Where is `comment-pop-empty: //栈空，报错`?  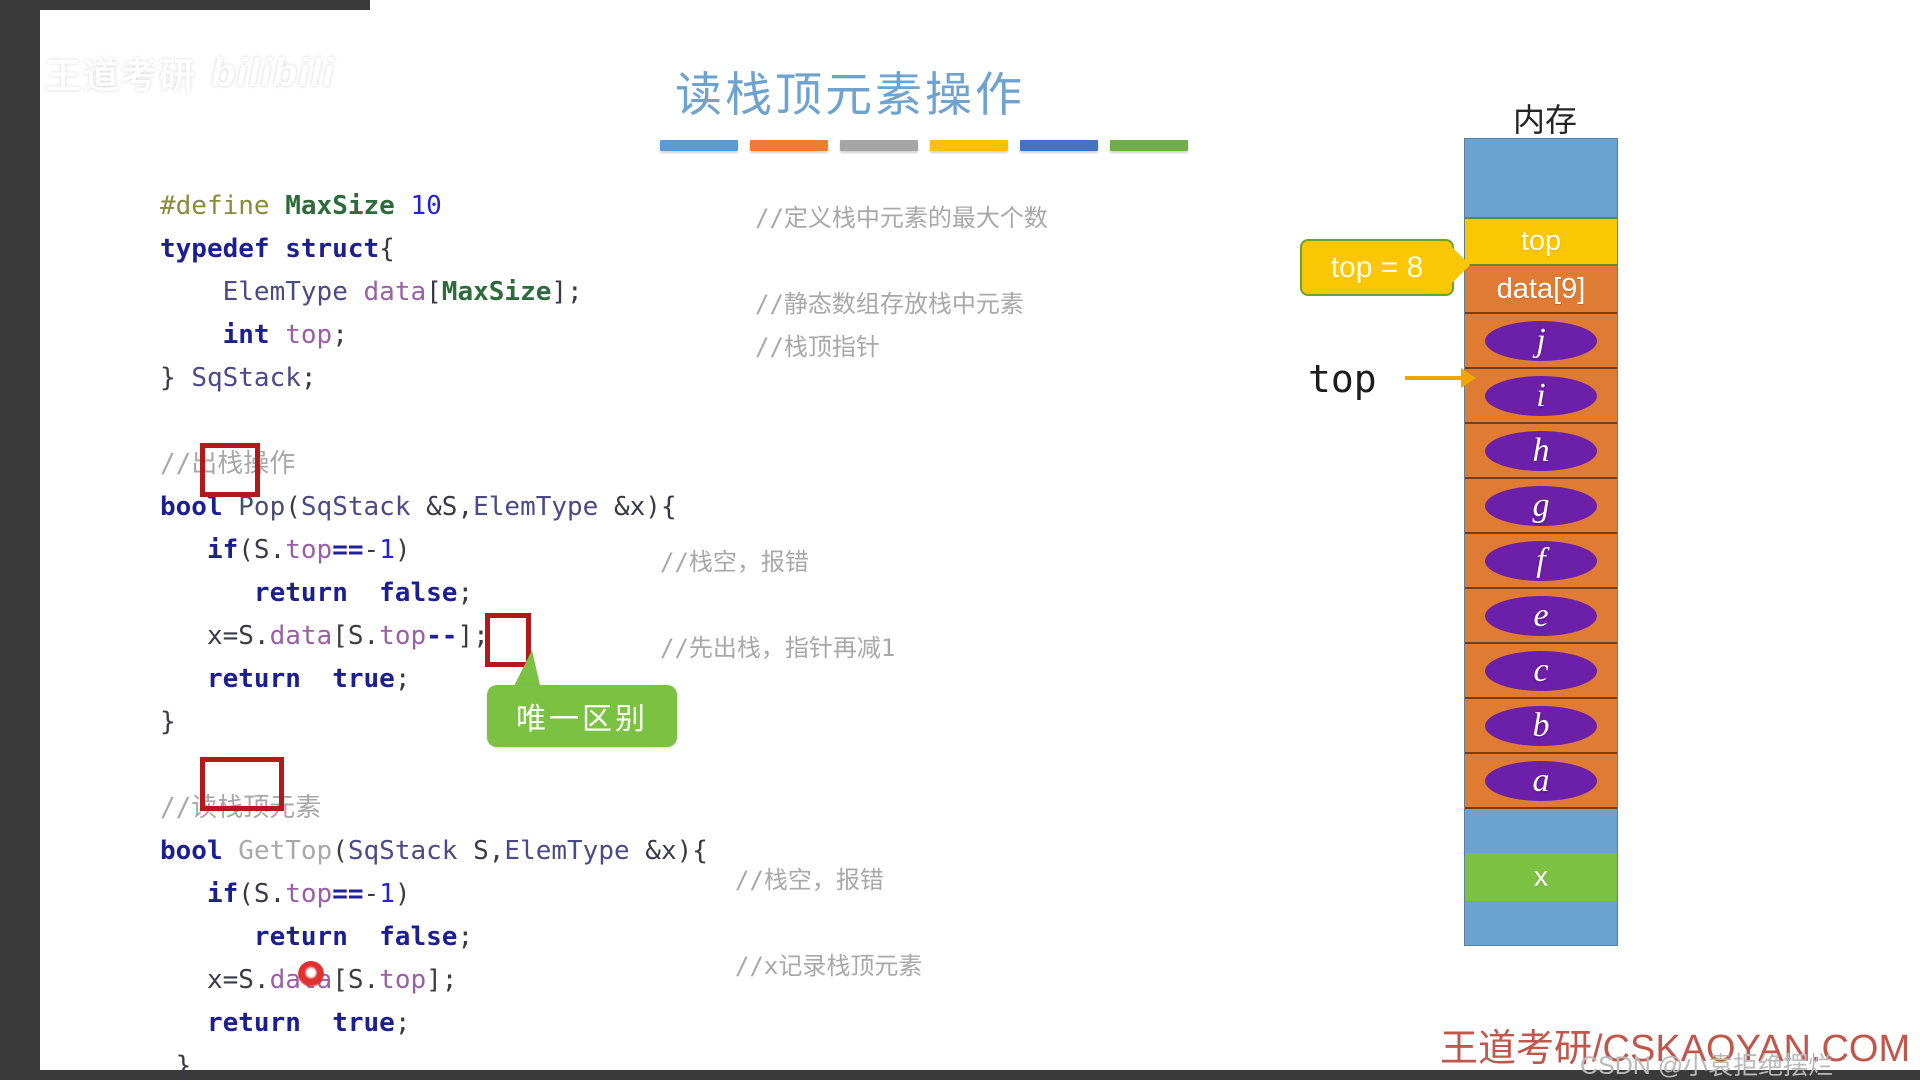 comment-pop-empty: //栈空，报错 is located at coordinates (734, 562).